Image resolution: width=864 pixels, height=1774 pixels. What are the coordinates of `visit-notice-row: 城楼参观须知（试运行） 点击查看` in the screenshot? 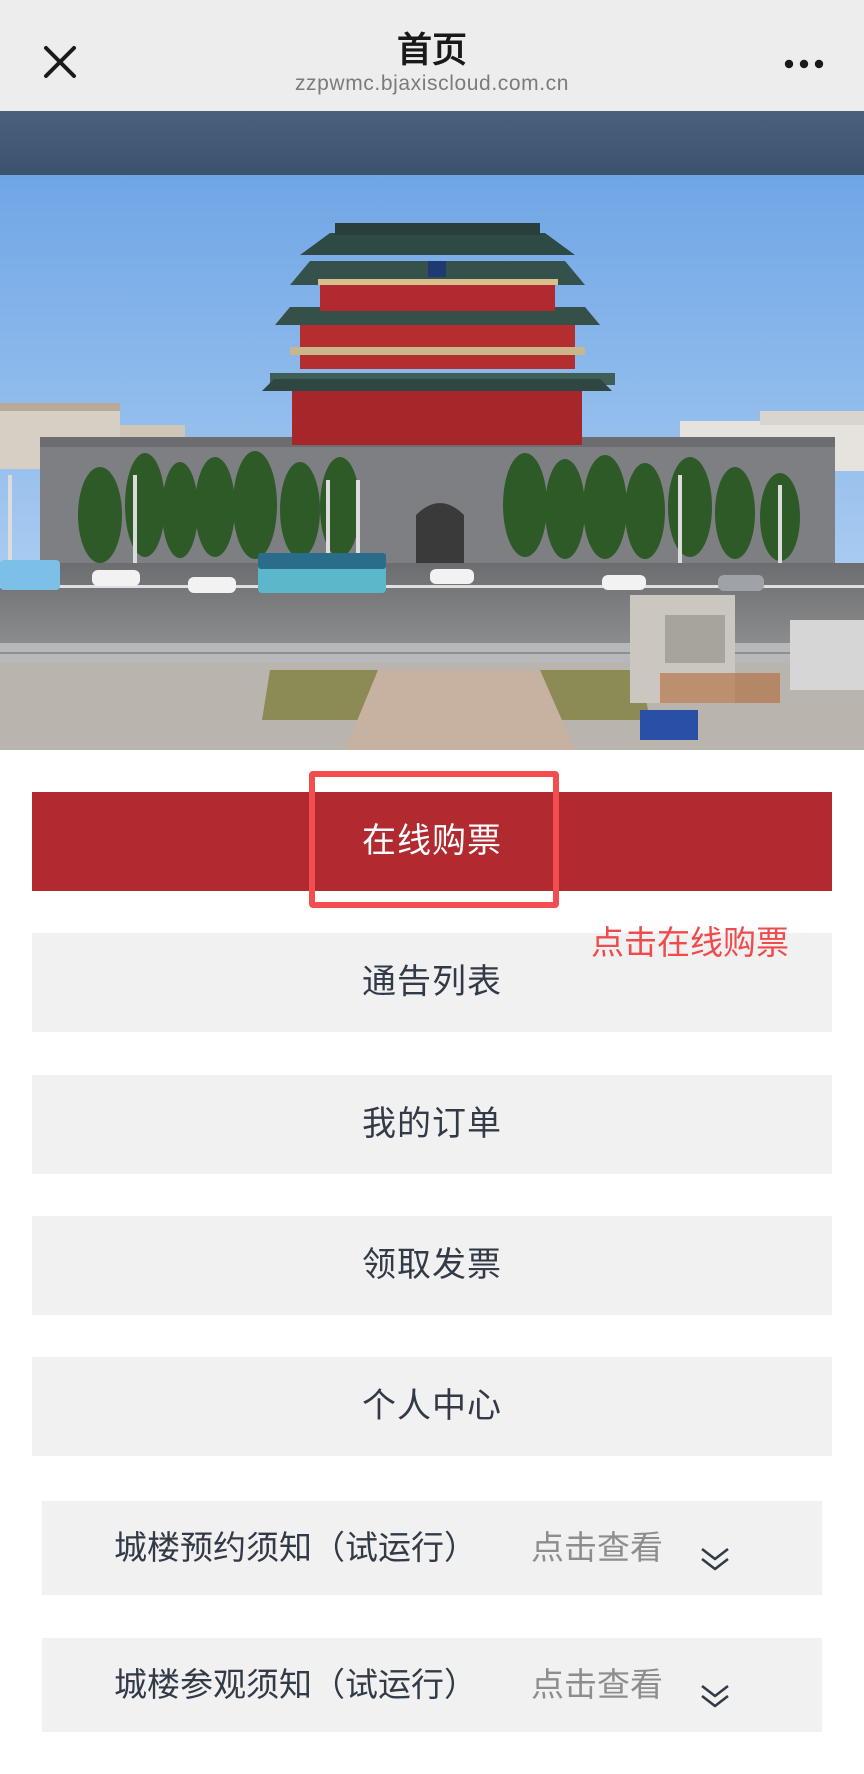 It's located at (432, 1685).